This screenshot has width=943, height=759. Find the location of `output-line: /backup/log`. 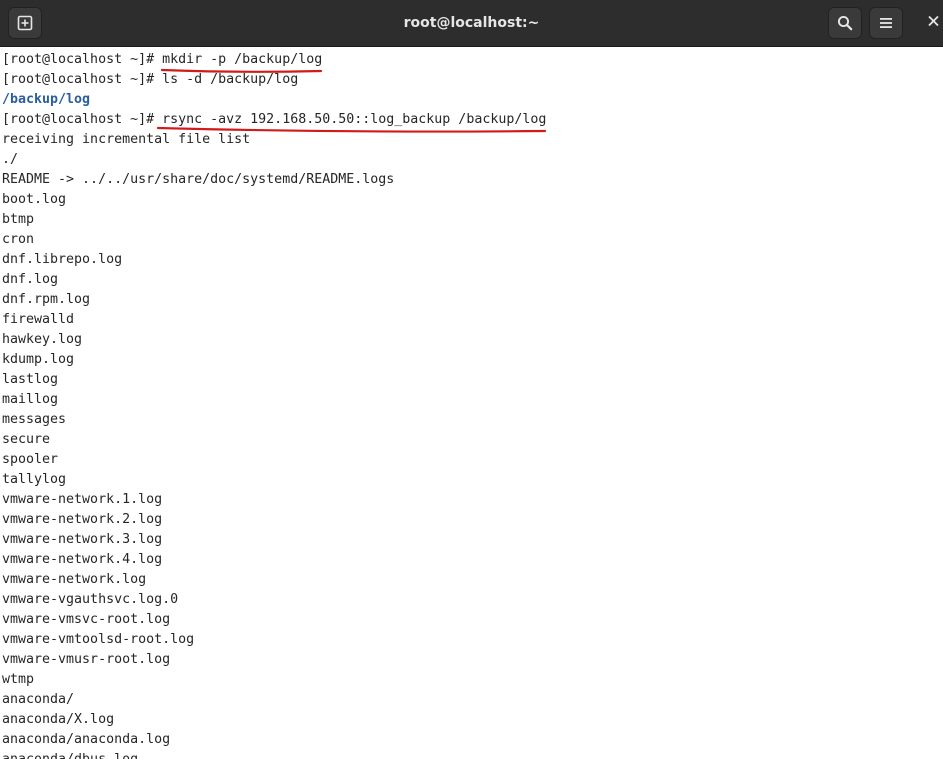

output-line: /backup/log is located at coordinates (46, 100).